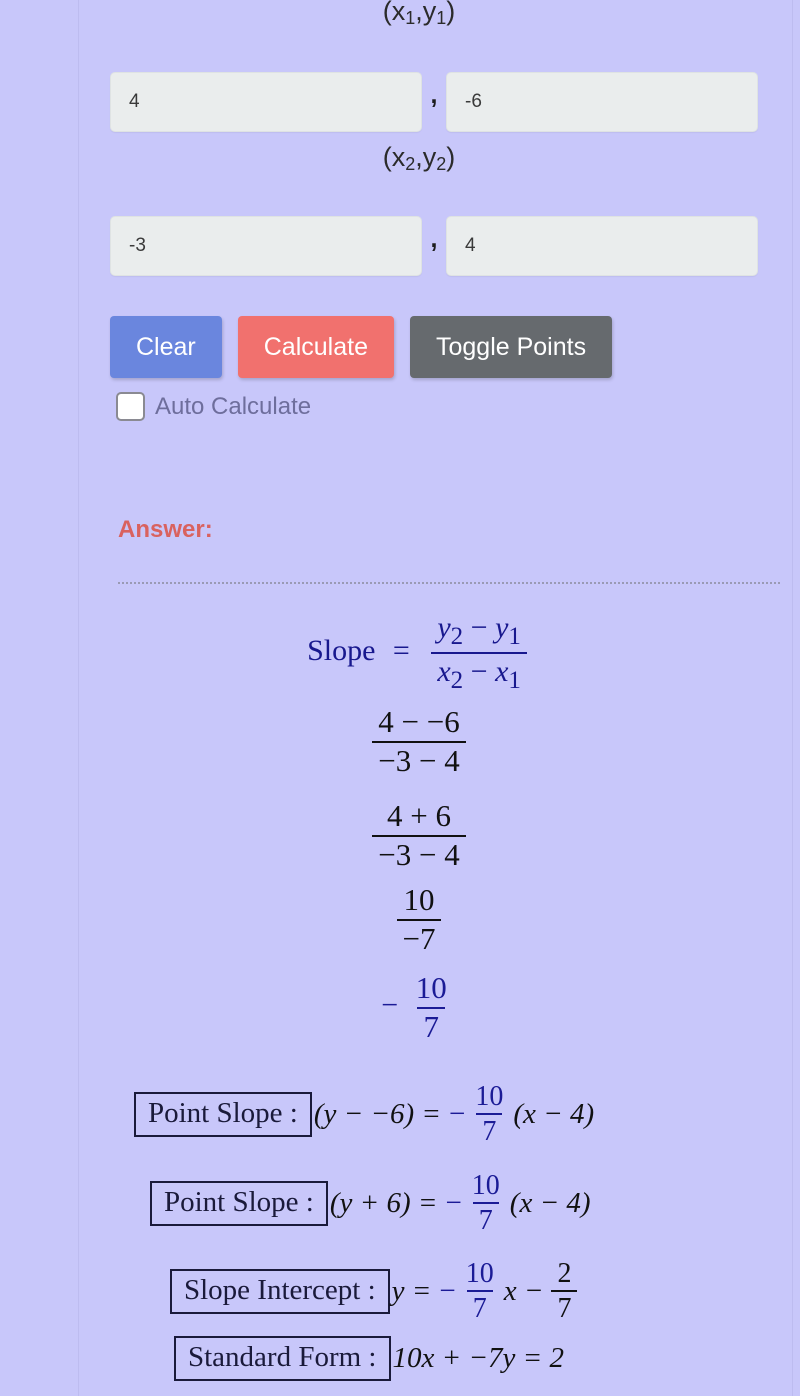  I want to click on point-slope-row-2-expression: (y + 6) = − 10 7 (x − 4), so click(459, 1203).